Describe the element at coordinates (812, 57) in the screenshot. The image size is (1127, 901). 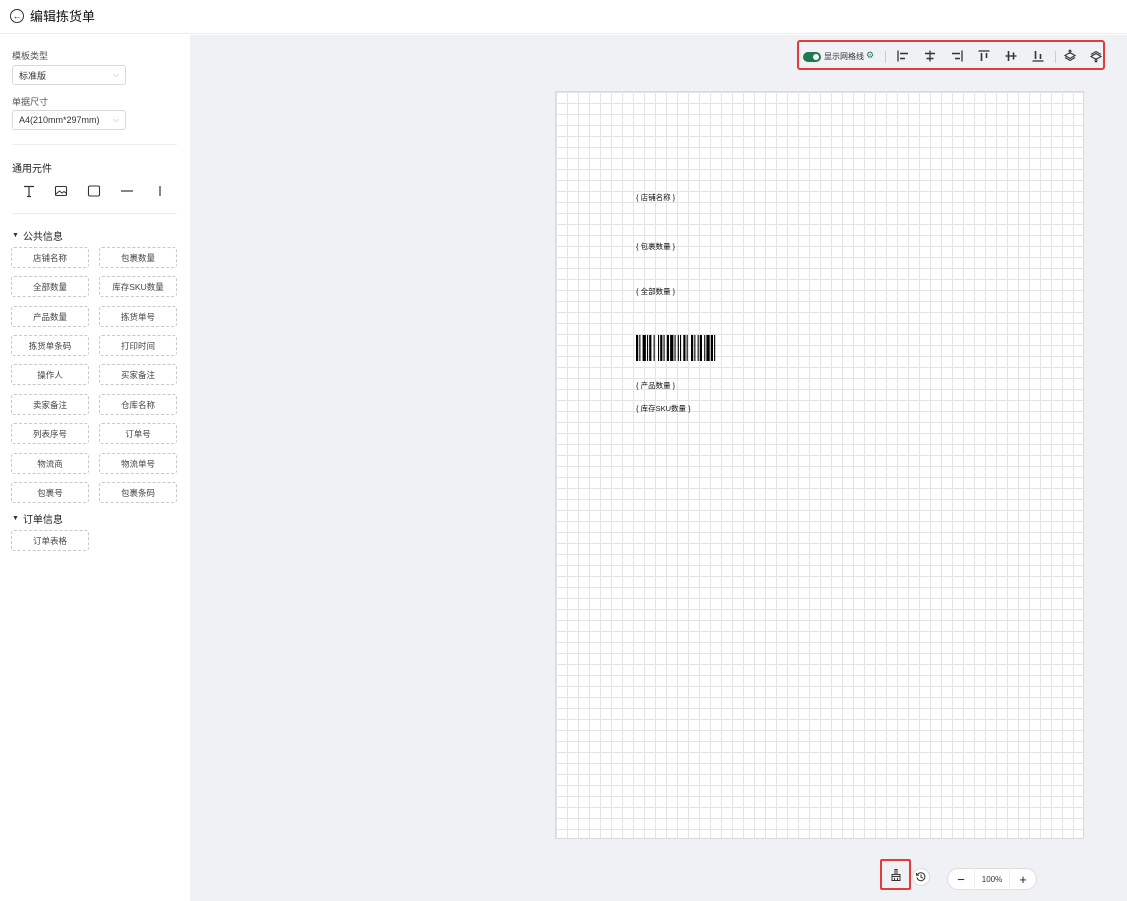
I see `grid-toggle` at that location.